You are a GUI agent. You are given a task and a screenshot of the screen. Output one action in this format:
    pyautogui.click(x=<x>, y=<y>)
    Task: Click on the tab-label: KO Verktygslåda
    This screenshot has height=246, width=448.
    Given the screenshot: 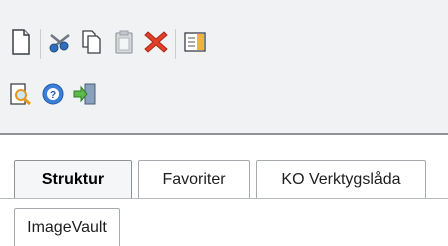 What is the action you would take?
    pyautogui.click(x=341, y=179)
    